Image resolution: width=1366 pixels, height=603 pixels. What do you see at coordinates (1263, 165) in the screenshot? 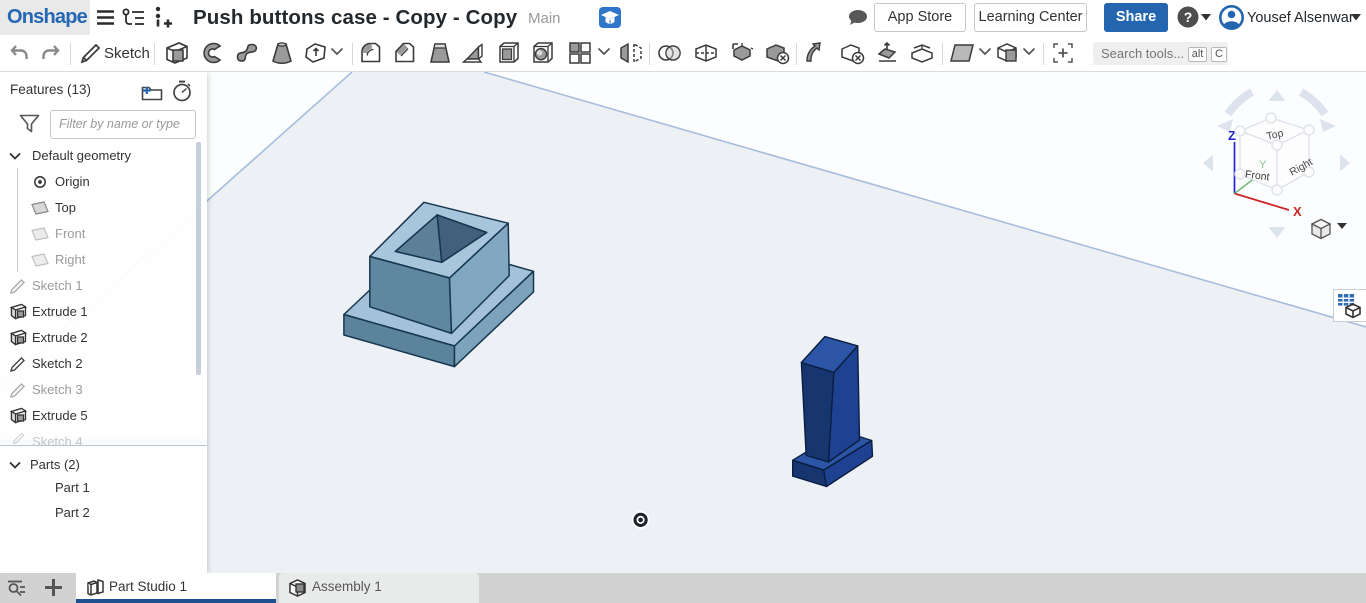
I see `svg-text: Y` at bounding box center [1263, 165].